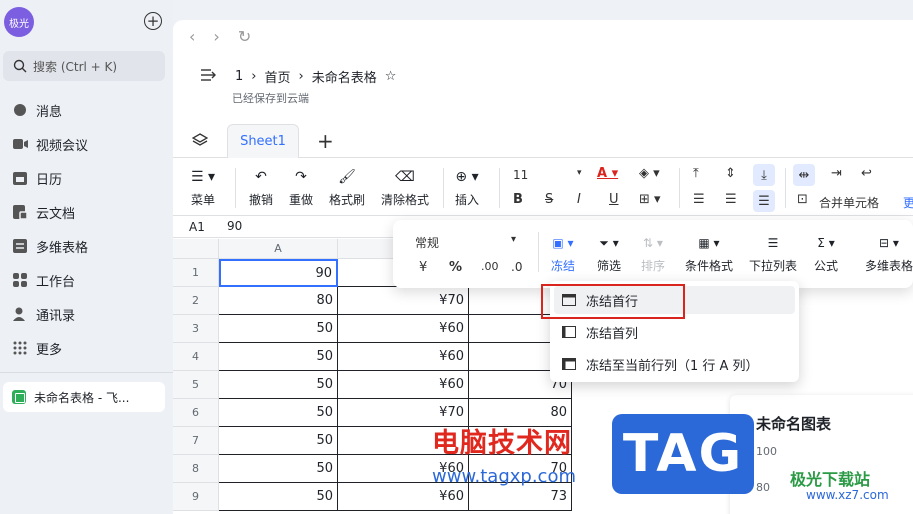 The height and width of the screenshot is (514, 913). Describe the element at coordinates (261, 177) in the screenshot. I see `undo-icon: ↶` at that location.